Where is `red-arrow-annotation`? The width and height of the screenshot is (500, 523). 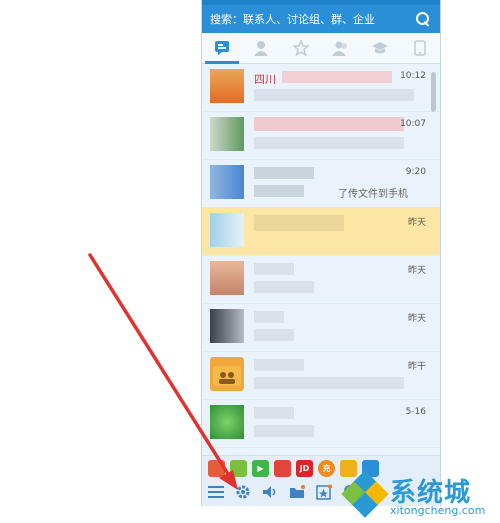 red-arrow-annotation is located at coordinates (163, 371).